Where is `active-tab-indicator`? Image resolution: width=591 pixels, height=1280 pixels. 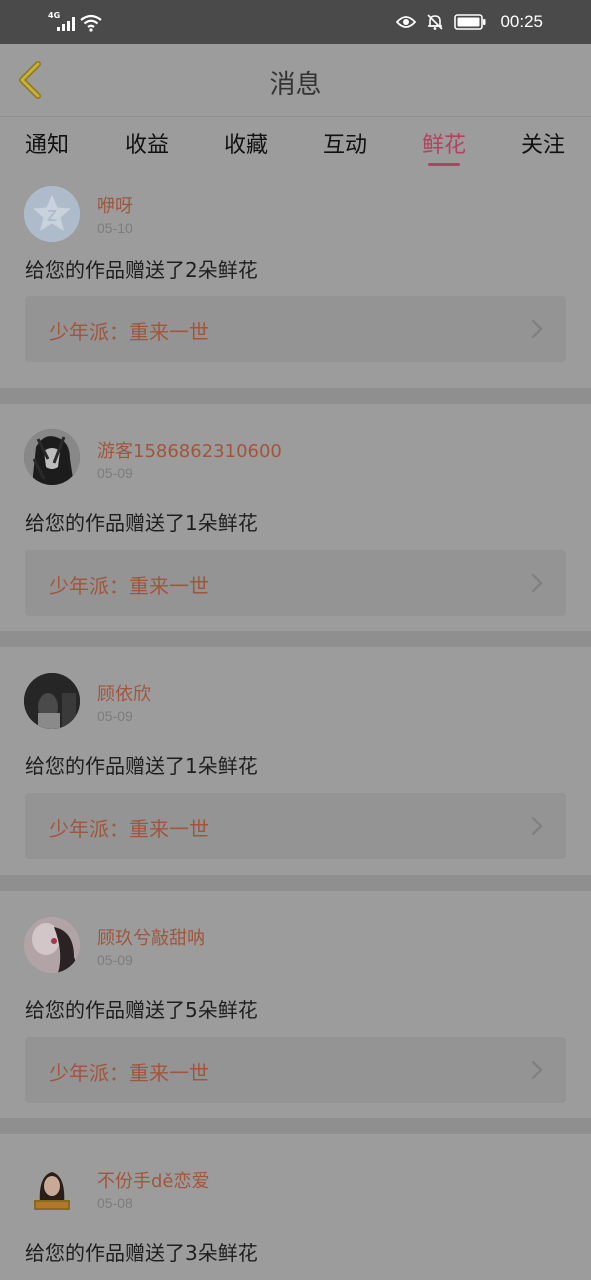 active-tab-indicator is located at coordinates (444, 164).